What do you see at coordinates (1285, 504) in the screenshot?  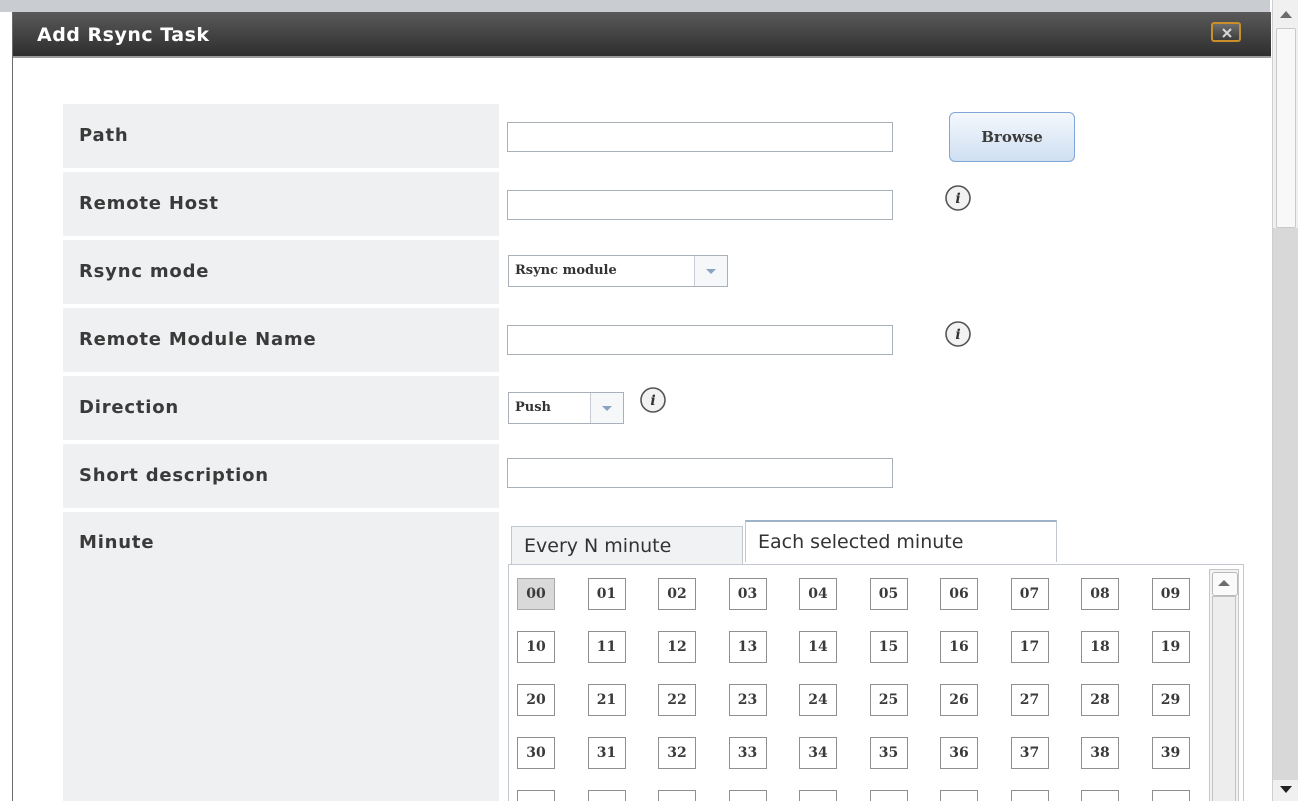 I see `page-scroll-track` at bounding box center [1285, 504].